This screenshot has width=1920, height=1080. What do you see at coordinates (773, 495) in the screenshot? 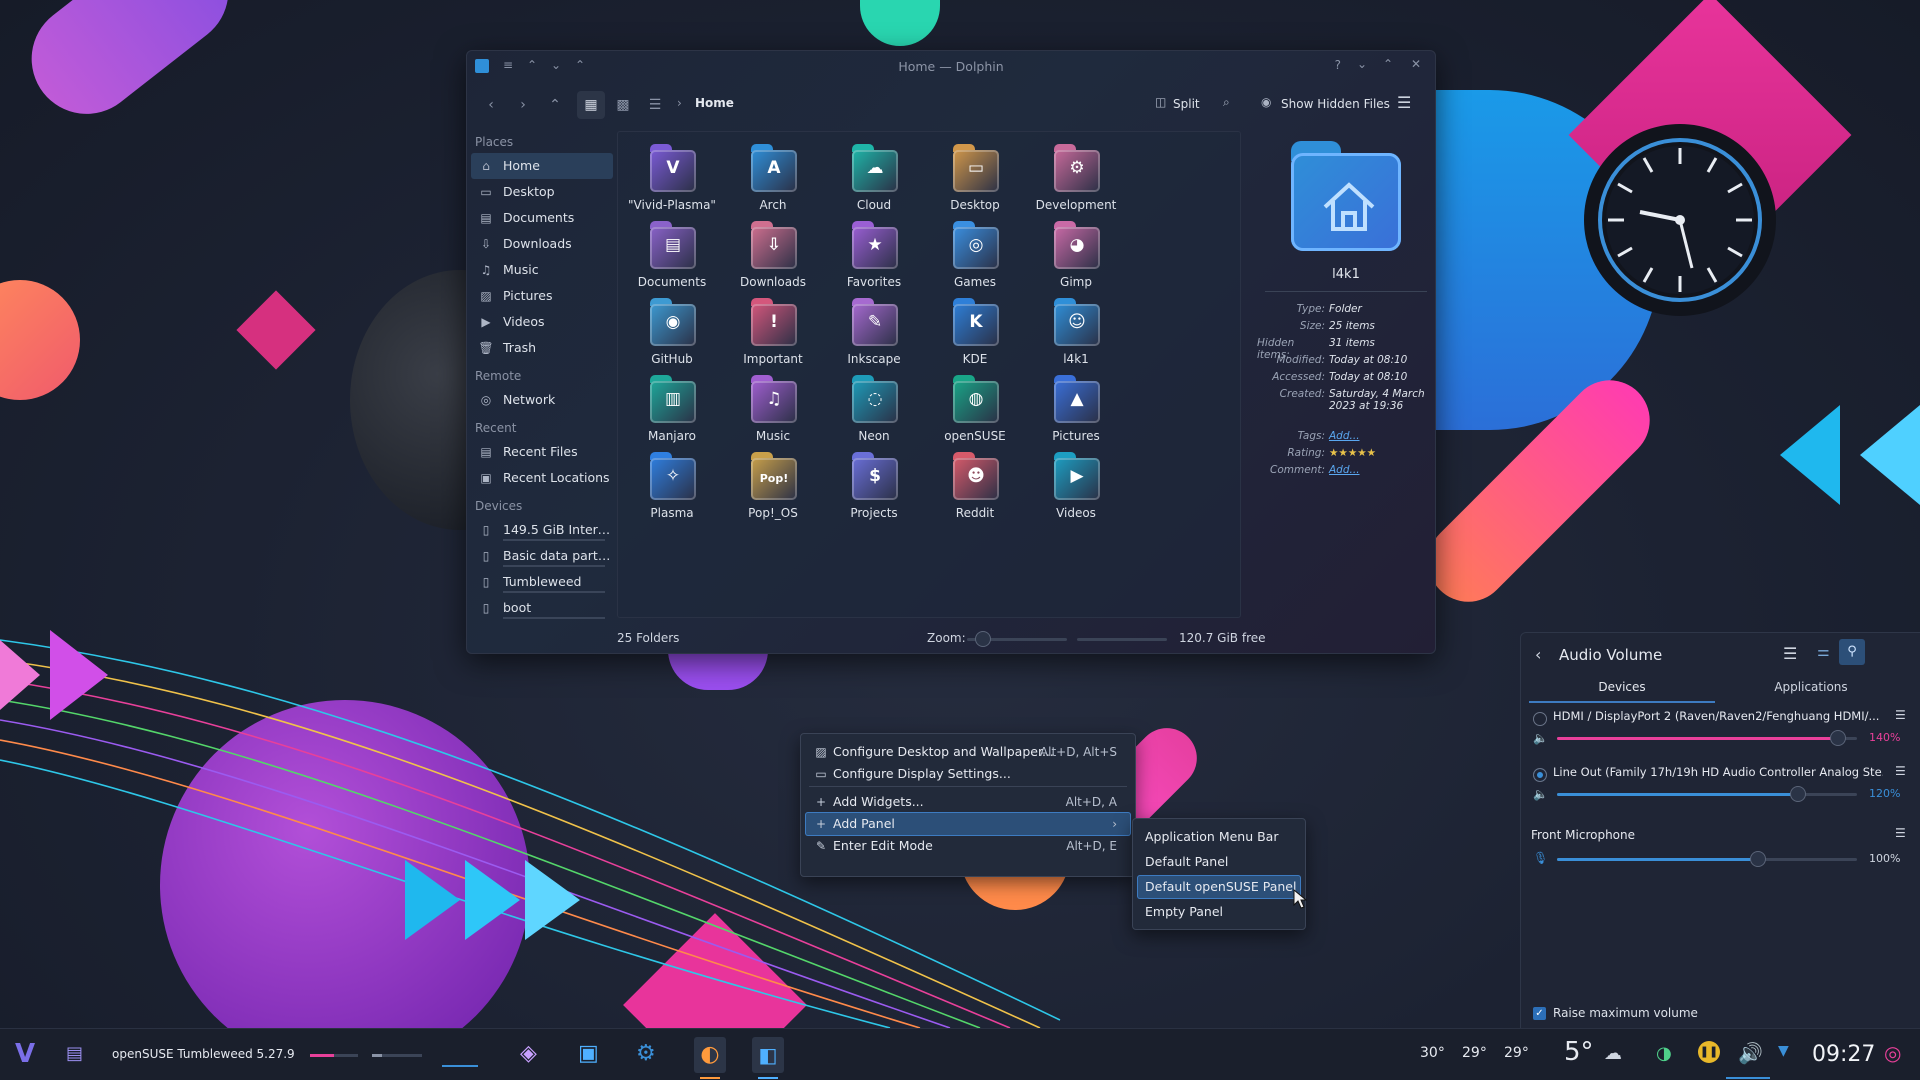
I see `folder-item: Pop! Pop!_OS` at bounding box center [773, 495].